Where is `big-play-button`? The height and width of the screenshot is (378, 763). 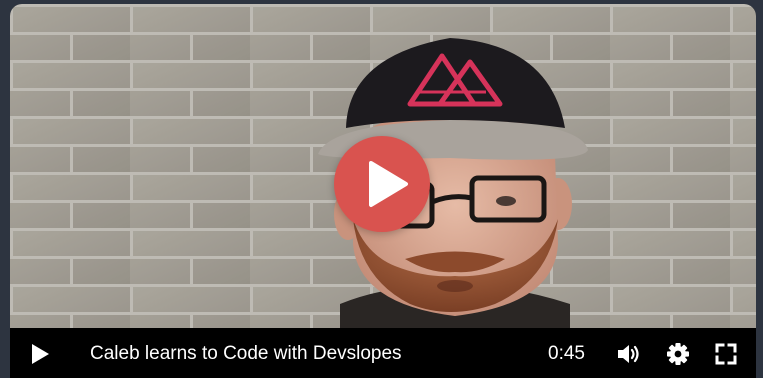 big-play-button is located at coordinates (382, 184).